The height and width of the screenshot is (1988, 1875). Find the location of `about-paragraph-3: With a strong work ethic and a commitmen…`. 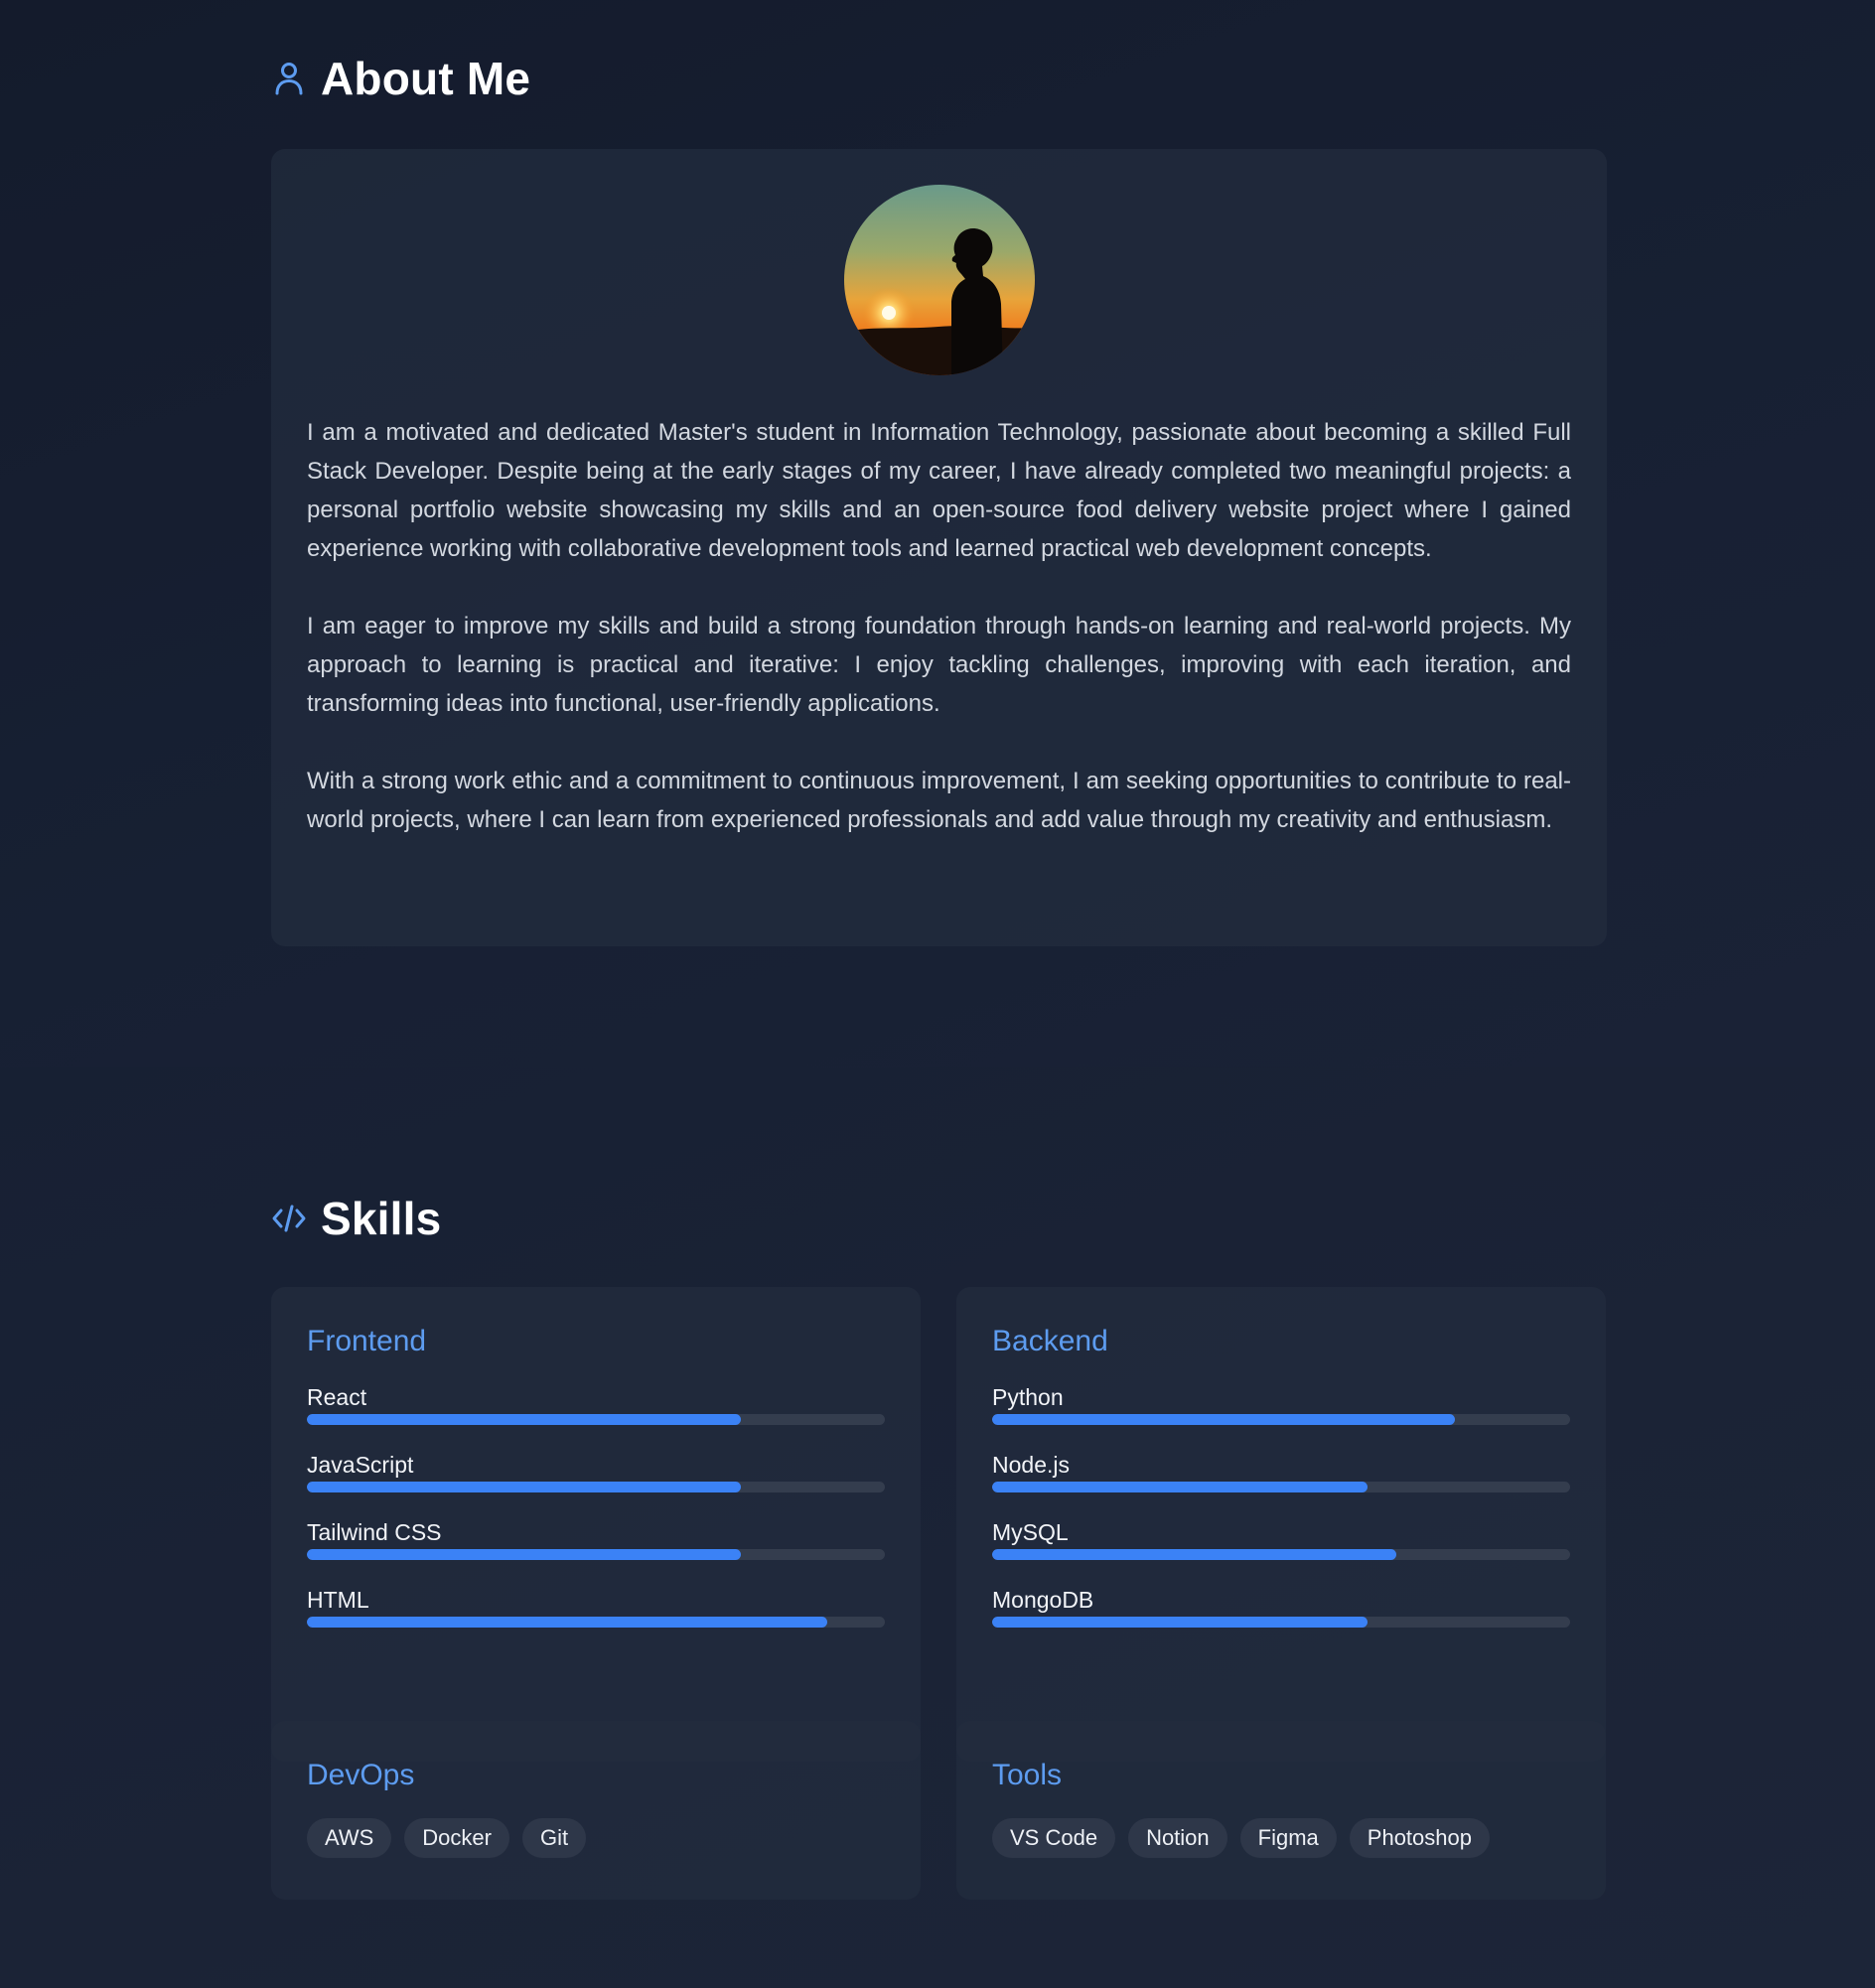

about-paragraph-3: With a strong work ethic and a commitmen… is located at coordinates (939, 800).